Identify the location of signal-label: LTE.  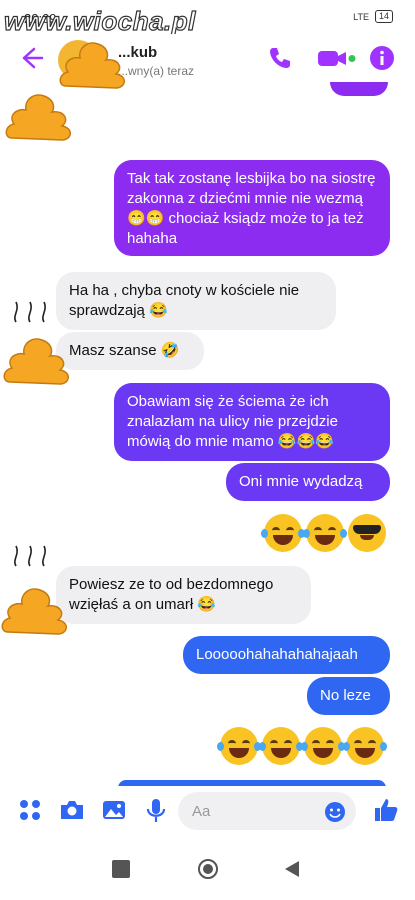
(361, 16).